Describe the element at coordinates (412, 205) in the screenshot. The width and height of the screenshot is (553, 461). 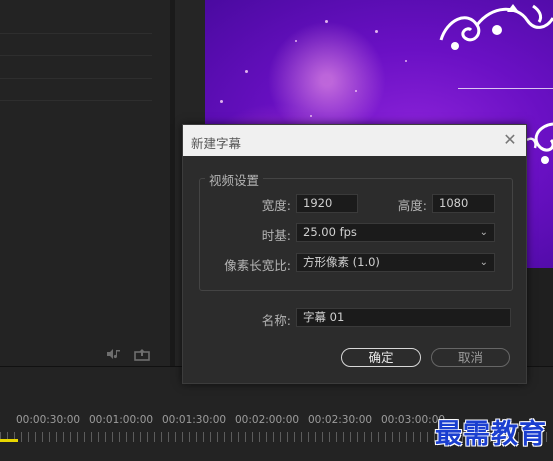
I see `height-label: 高度:` at that location.